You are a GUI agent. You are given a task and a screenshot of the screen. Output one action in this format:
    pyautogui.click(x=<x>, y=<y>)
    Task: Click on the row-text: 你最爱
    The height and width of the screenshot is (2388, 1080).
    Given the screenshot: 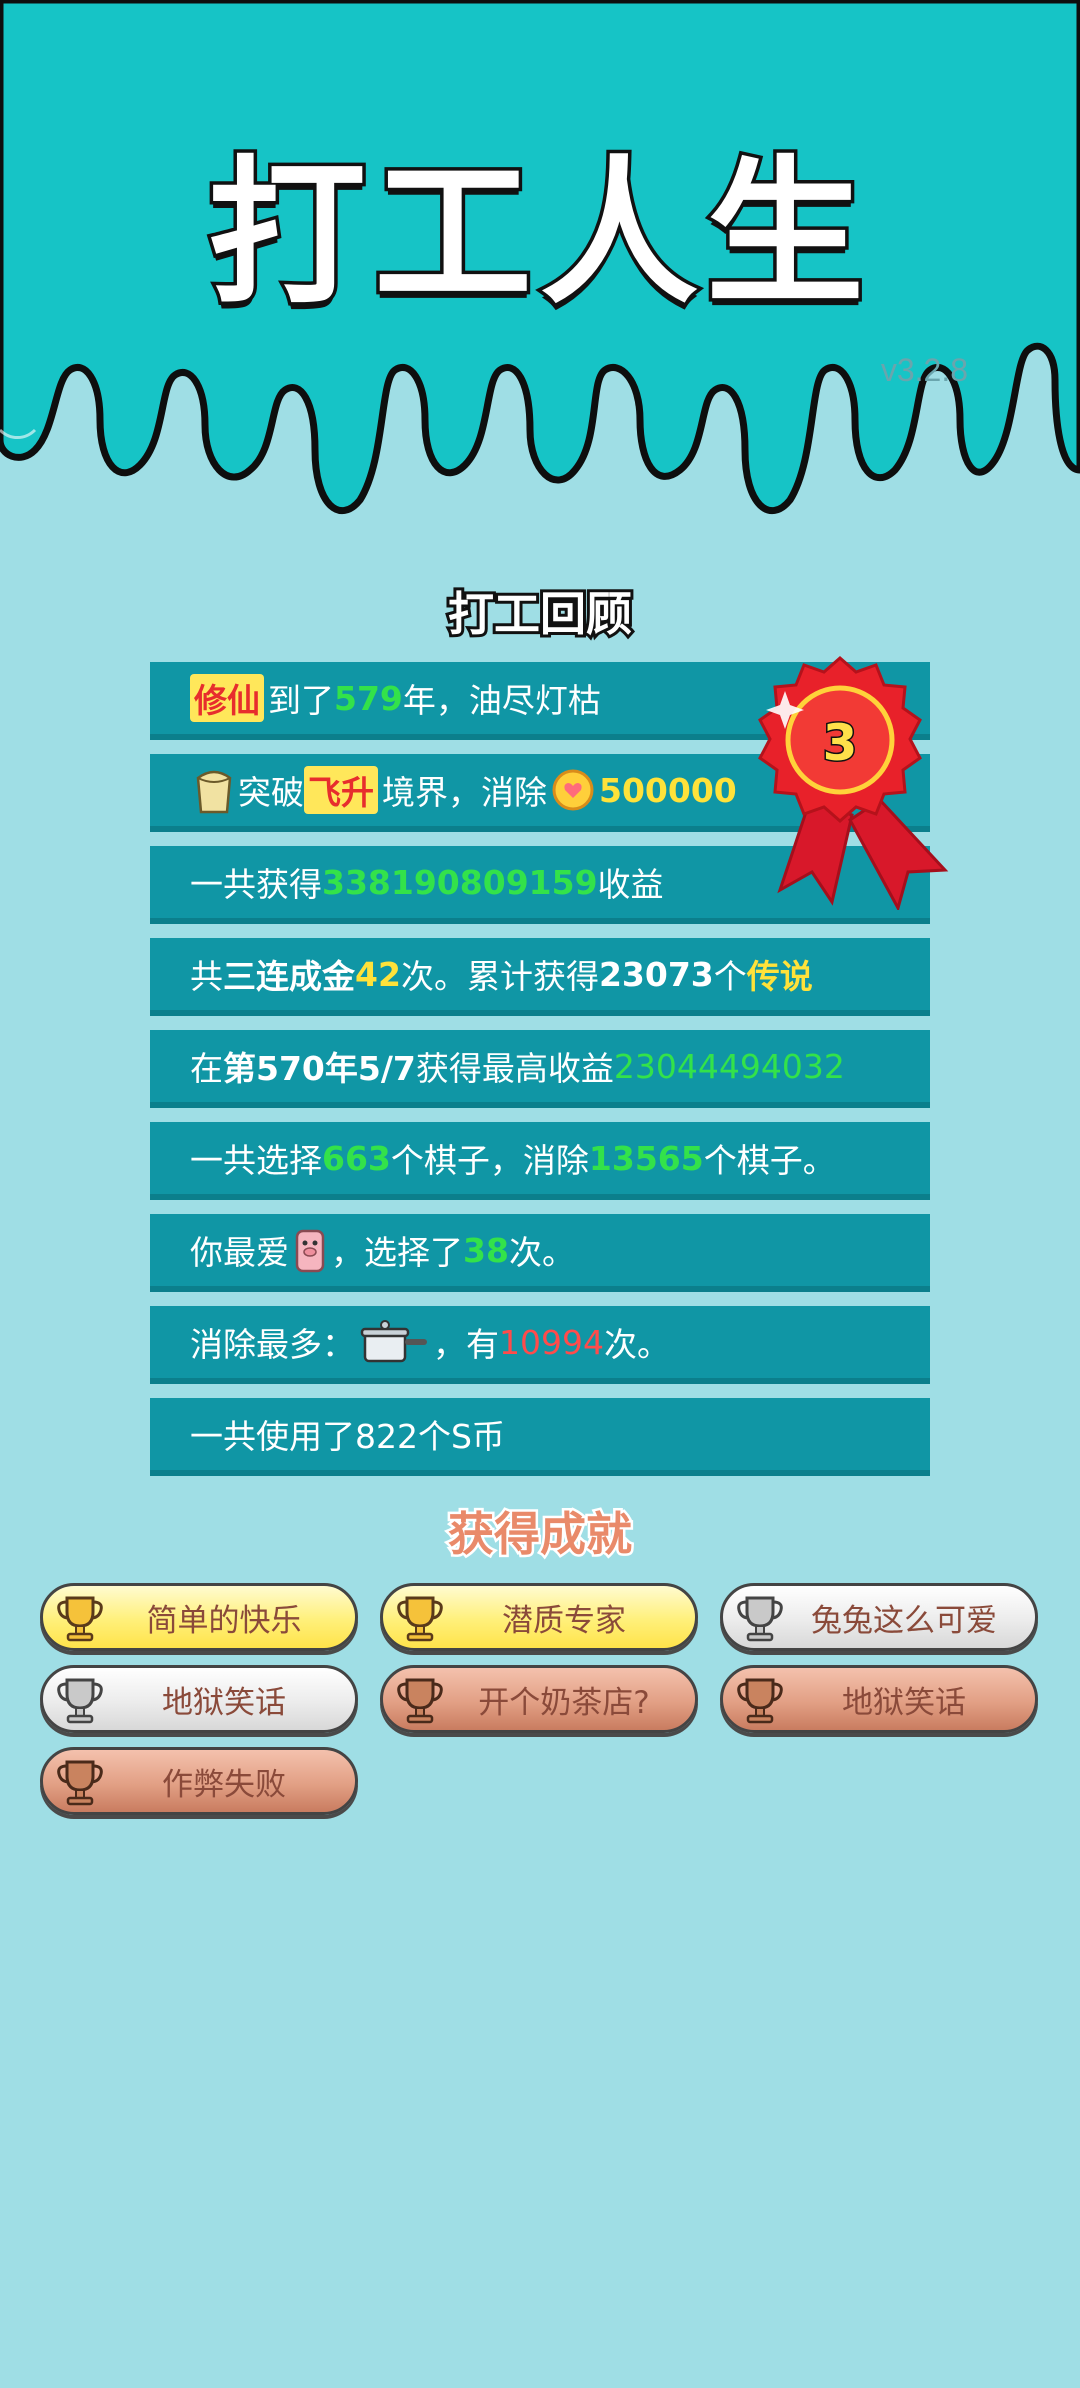 What is the action you would take?
    pyautogui.click(x=239, y=1252)
    